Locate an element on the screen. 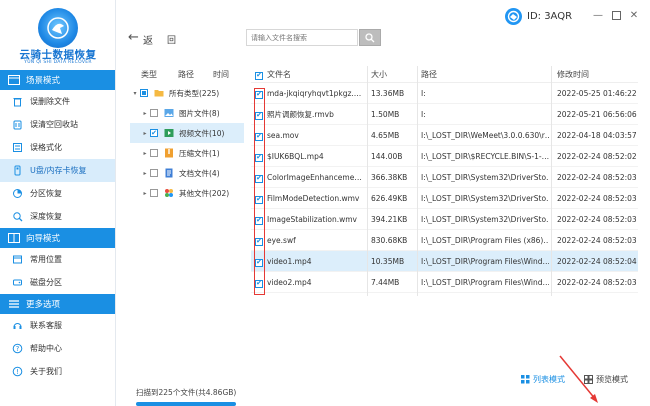  file-name: video2.mp4 is located at coordinates (289, 282).